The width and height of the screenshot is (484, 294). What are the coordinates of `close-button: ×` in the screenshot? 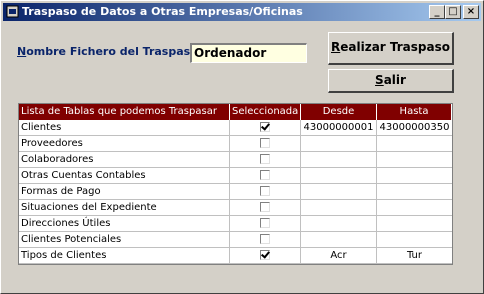 It's located at (471, 12).